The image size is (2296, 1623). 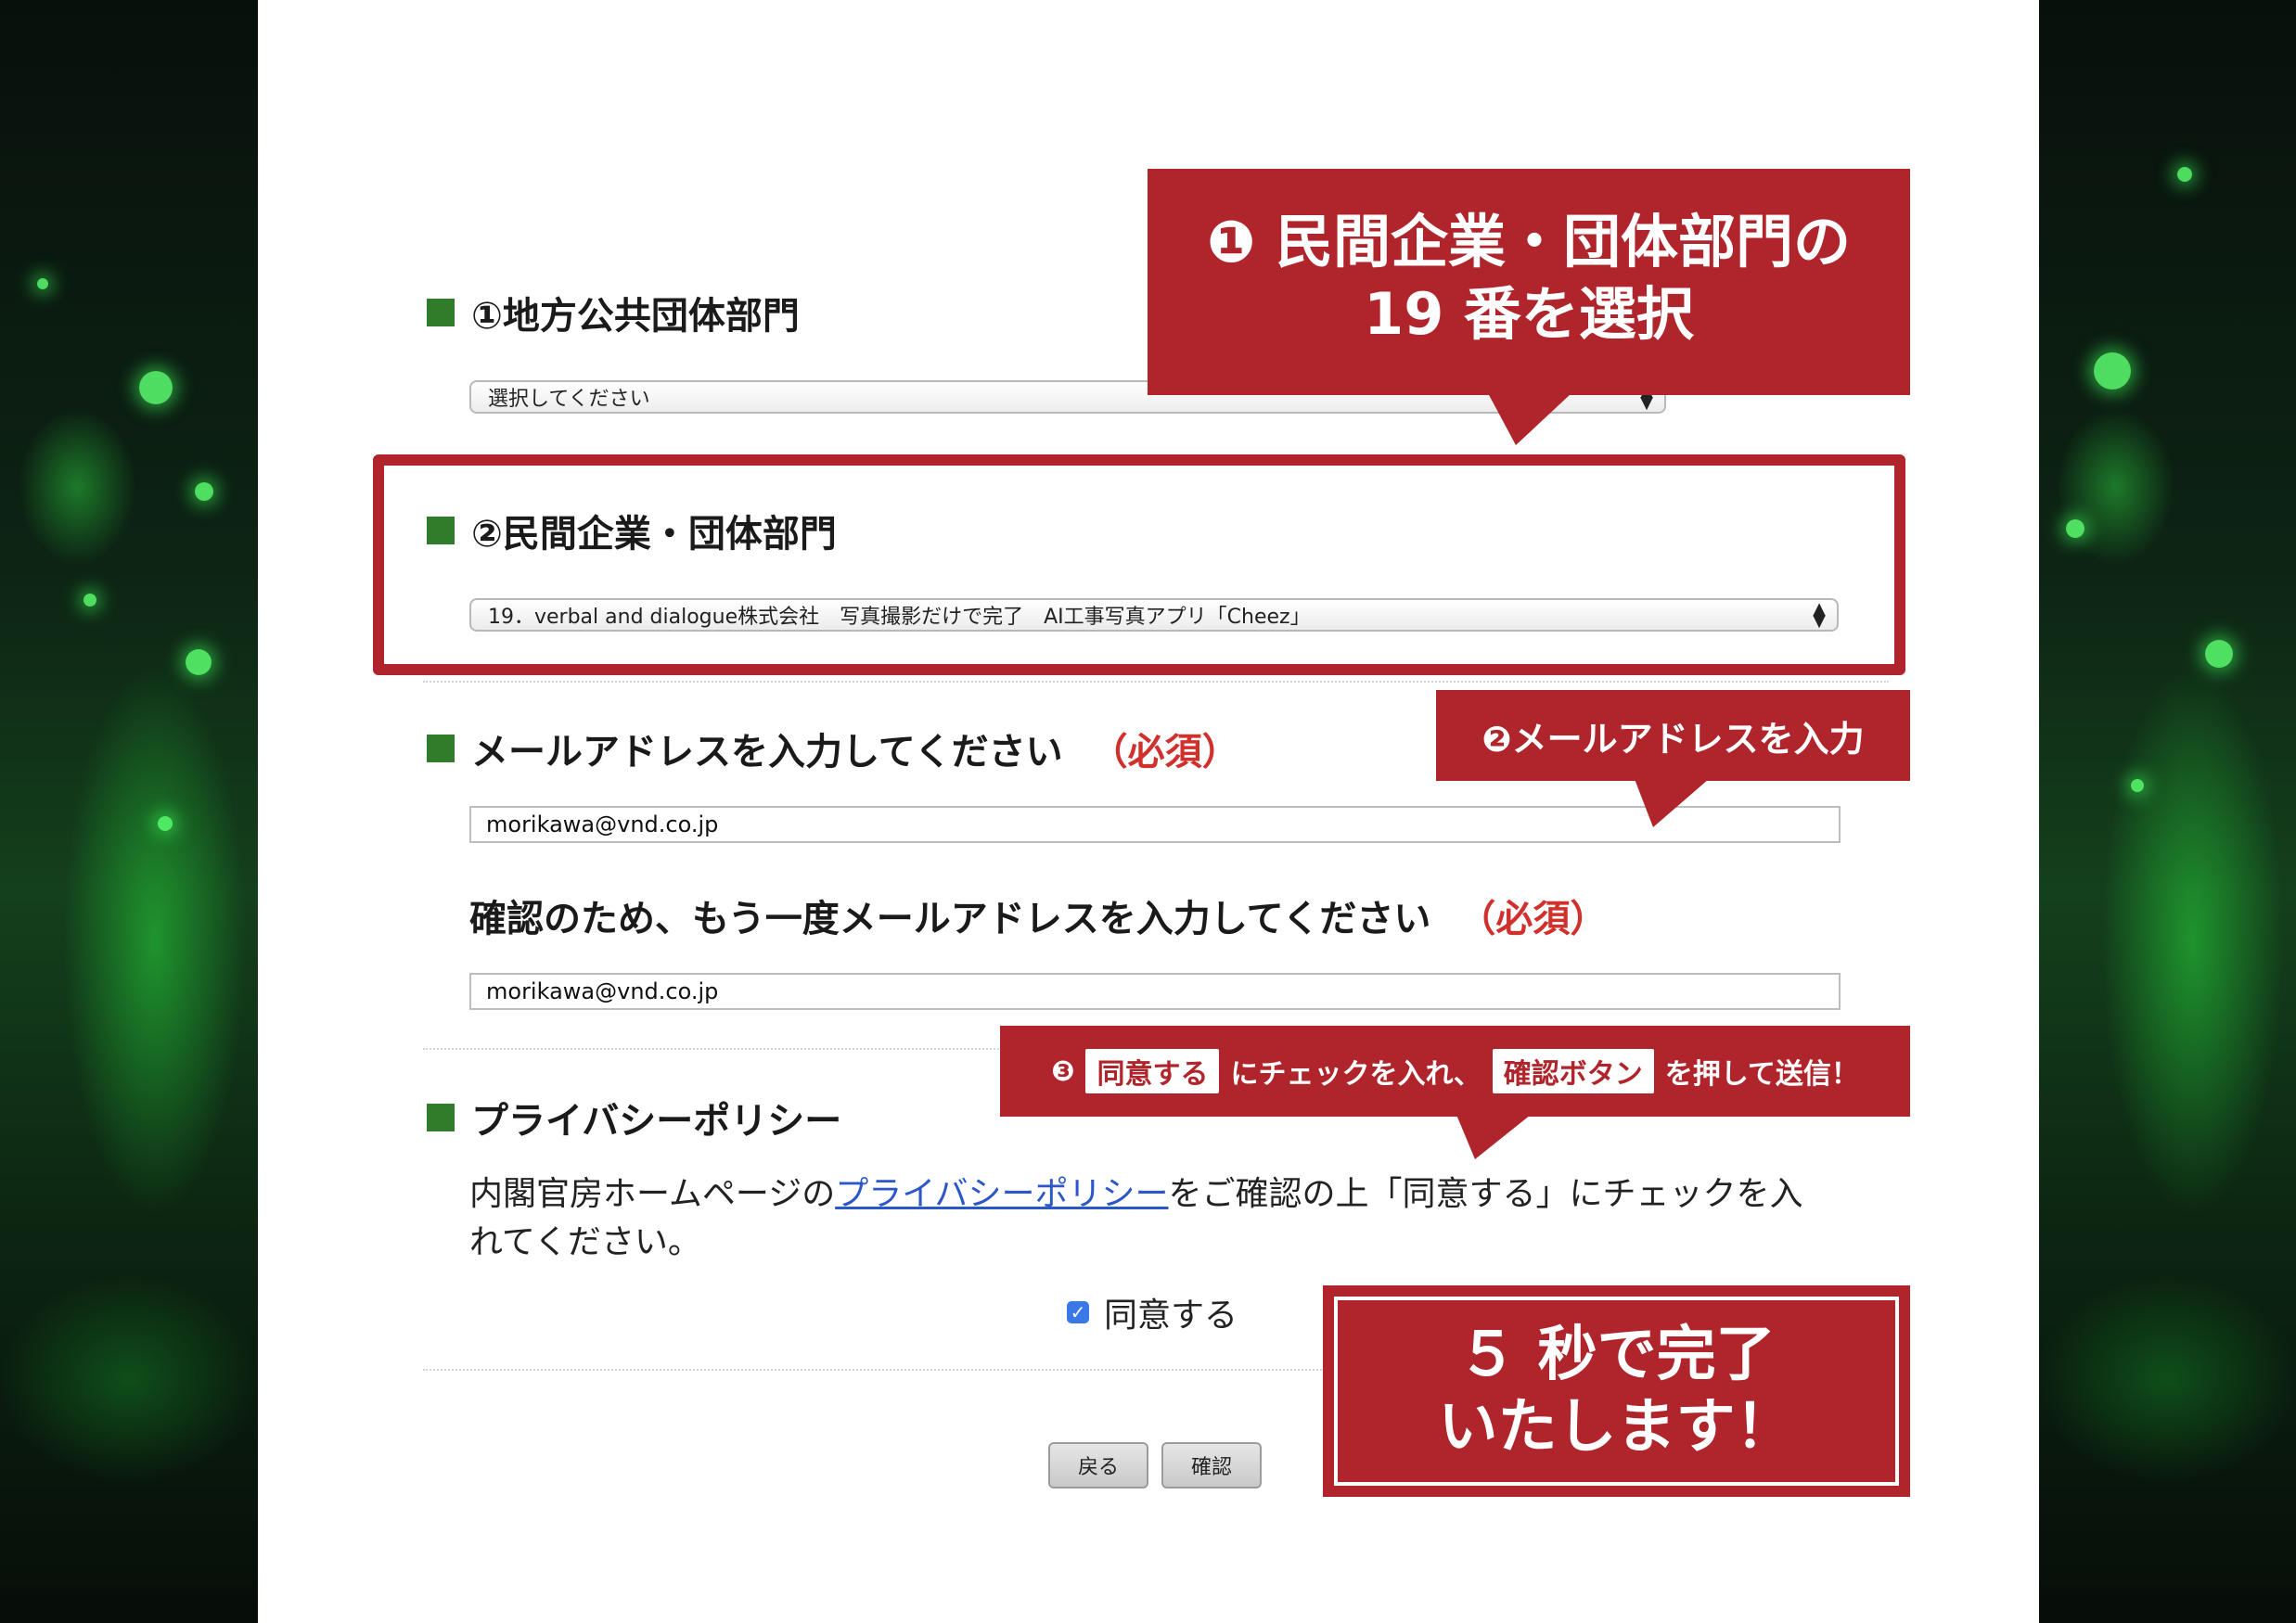 I want to click on callout-step3-tail, so click(x=1494, y=1137).